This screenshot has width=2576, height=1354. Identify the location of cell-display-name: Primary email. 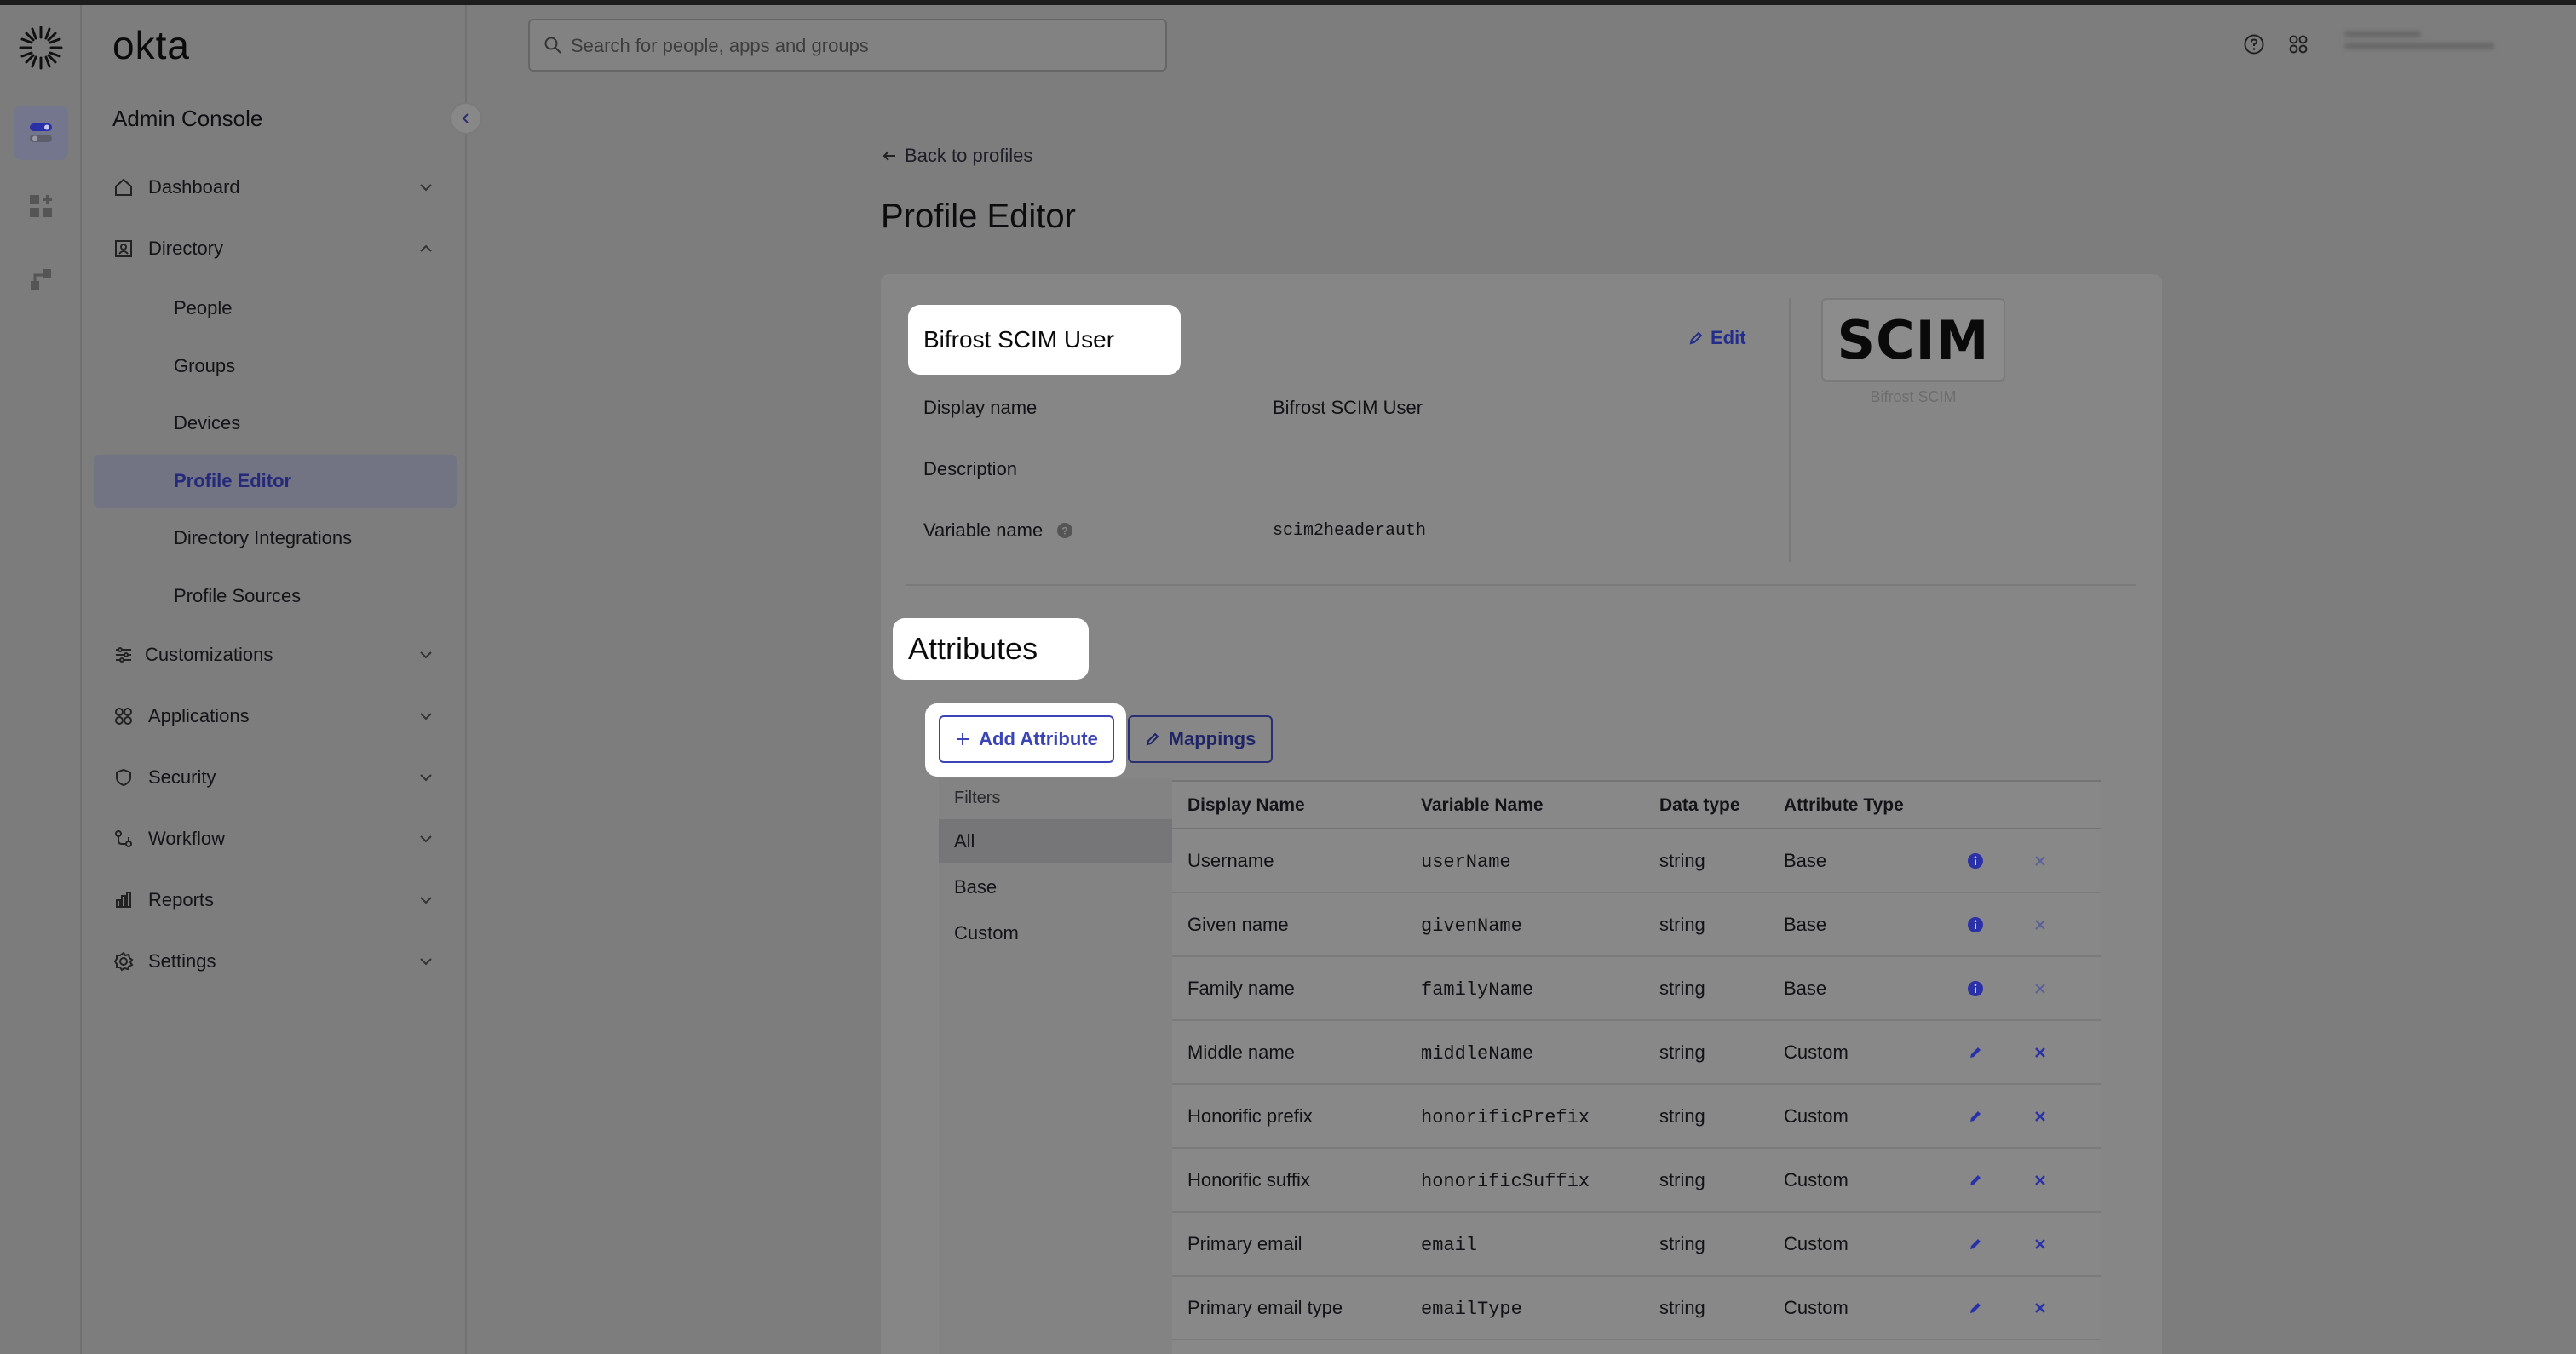
(1244, 1243).